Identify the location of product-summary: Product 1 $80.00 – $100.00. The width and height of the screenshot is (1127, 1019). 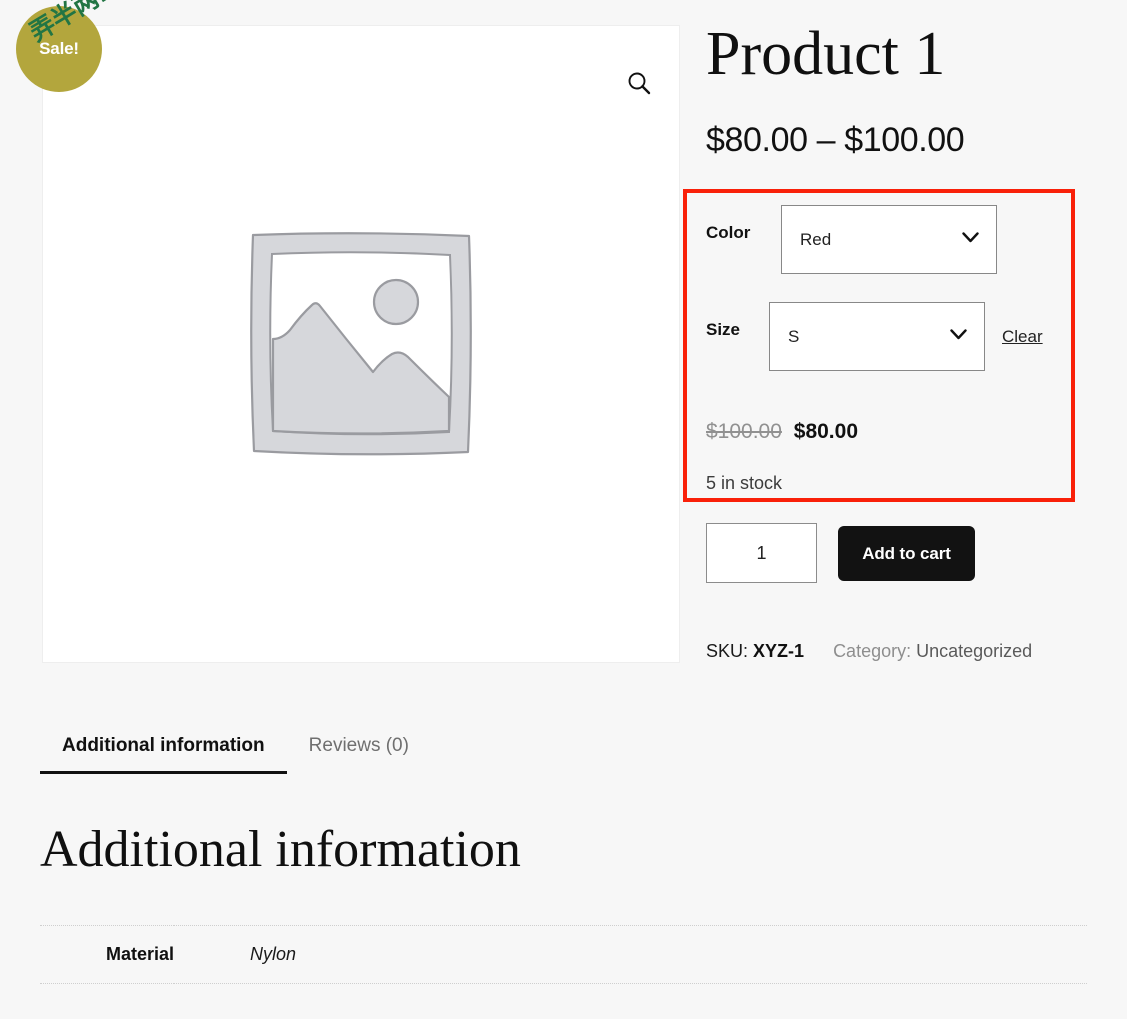
(906, 80).